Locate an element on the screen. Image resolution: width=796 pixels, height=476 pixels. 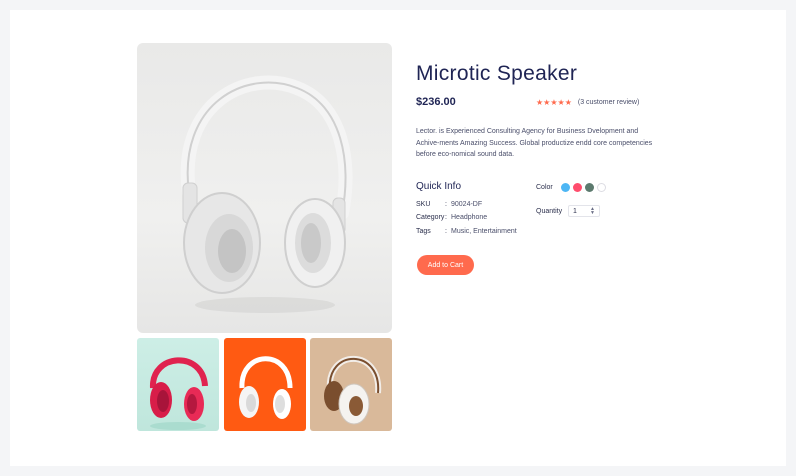
info-row-tags: Tags : Music, Entertainment is located at coordinates (466, 231).